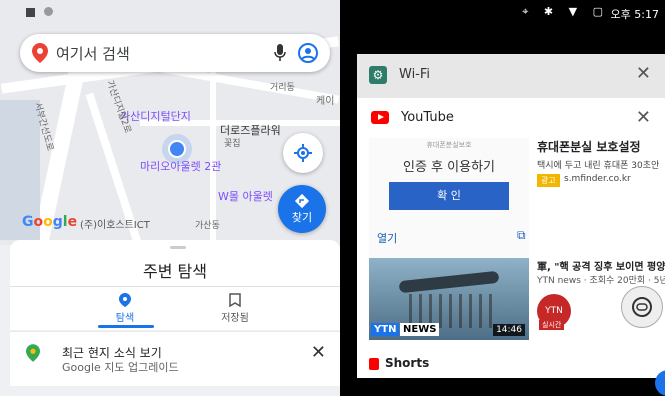  What do you see at coordinates (175, 285) in the screenshot?
I see `bottom-sheet: 주변 탐색 탐색 저장됨` at bounding box center [175, 285].